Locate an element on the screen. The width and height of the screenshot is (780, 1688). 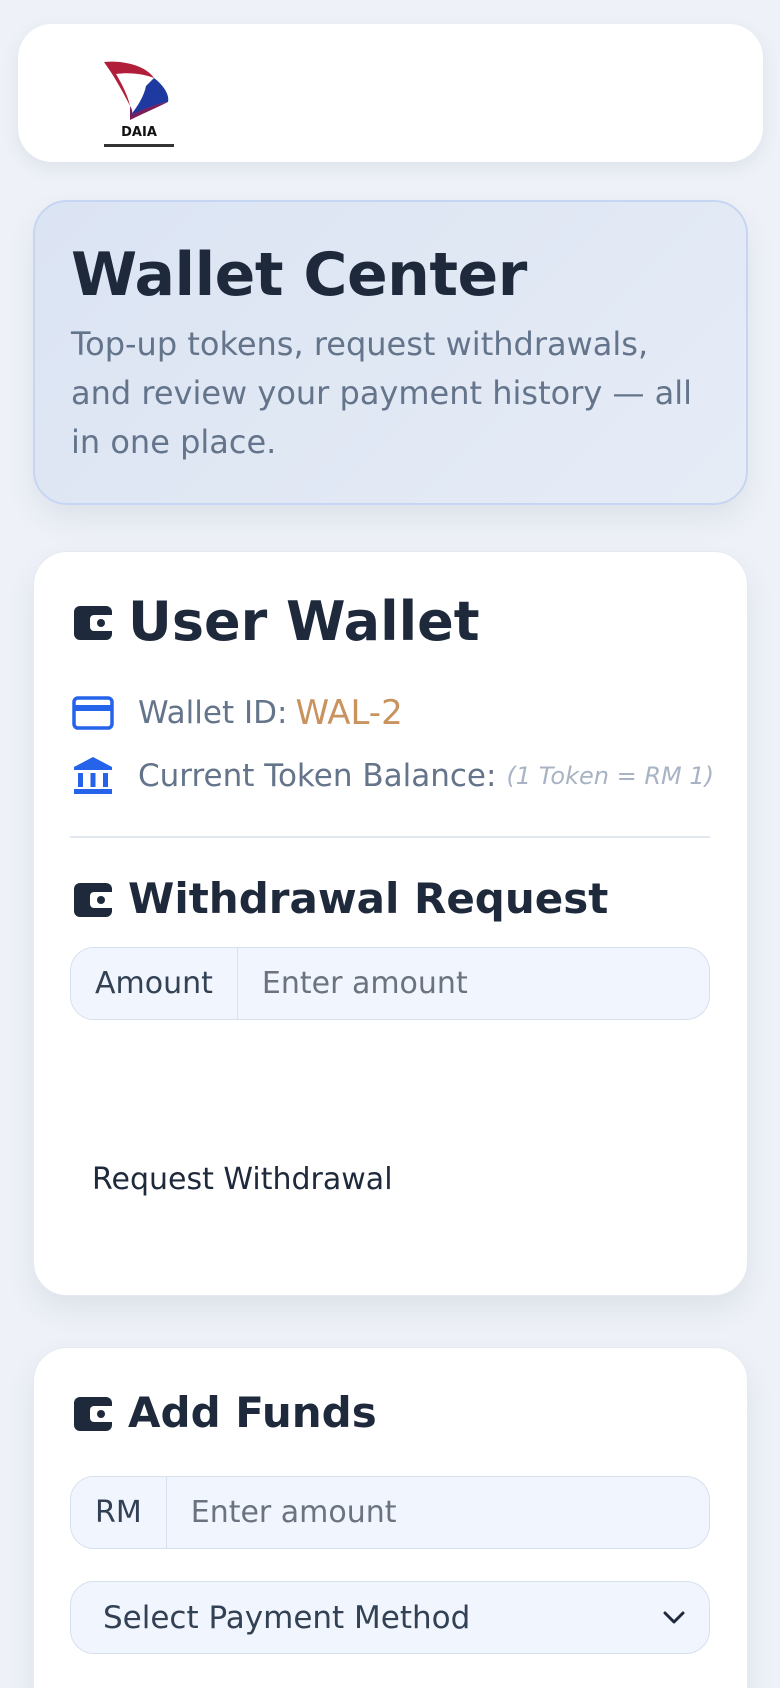
wallet-id-row: Wallet ID: WAL-2 is located at coordinates (237, 713).